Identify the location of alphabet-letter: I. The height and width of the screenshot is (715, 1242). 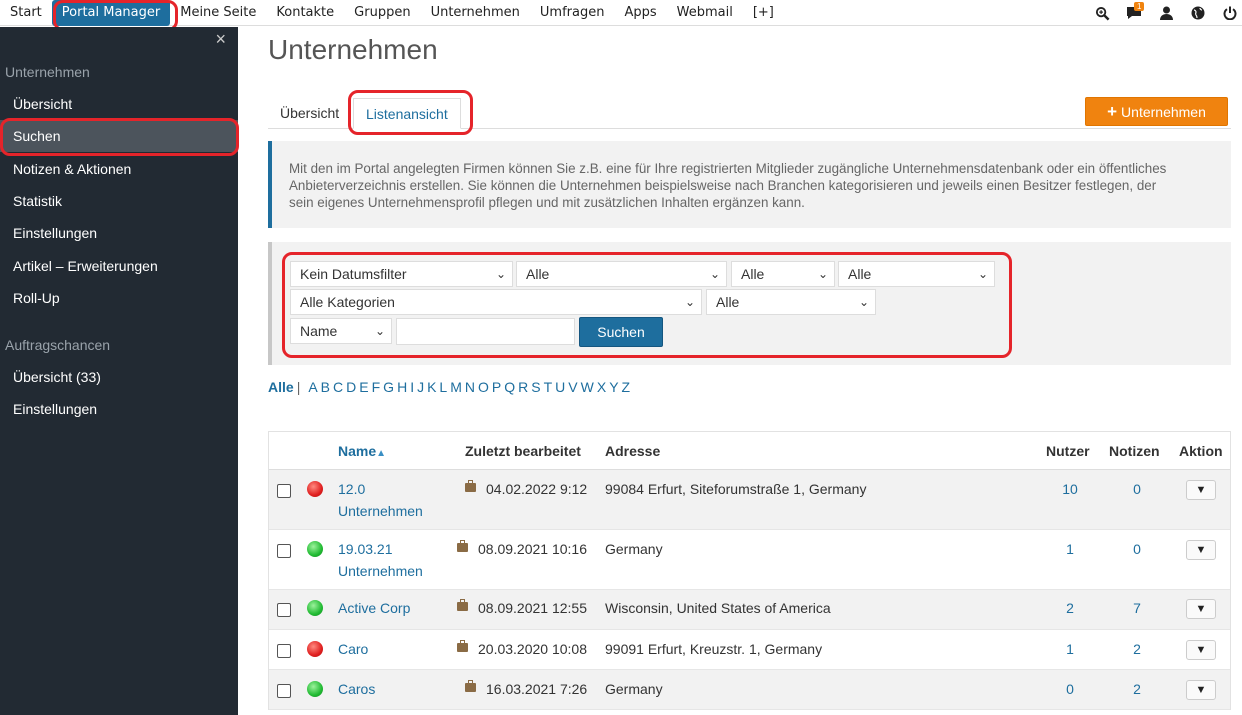
(412, 387).